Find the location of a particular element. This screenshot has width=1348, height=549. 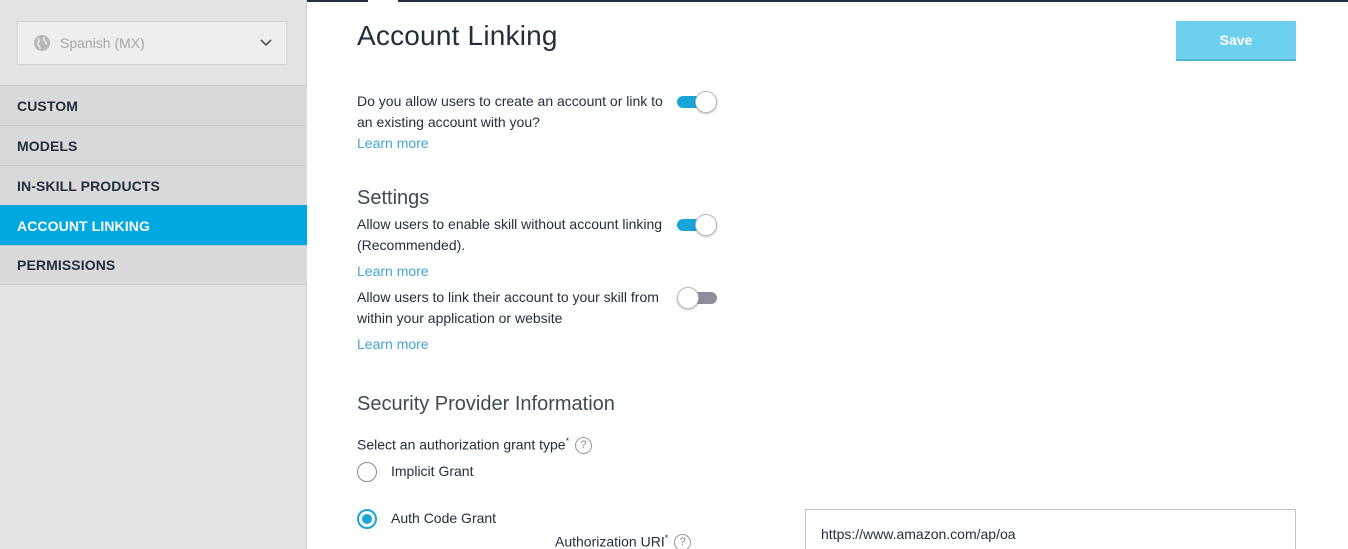

implicit-grant-label: Implicit Grant is located at coordinates (432, 471).